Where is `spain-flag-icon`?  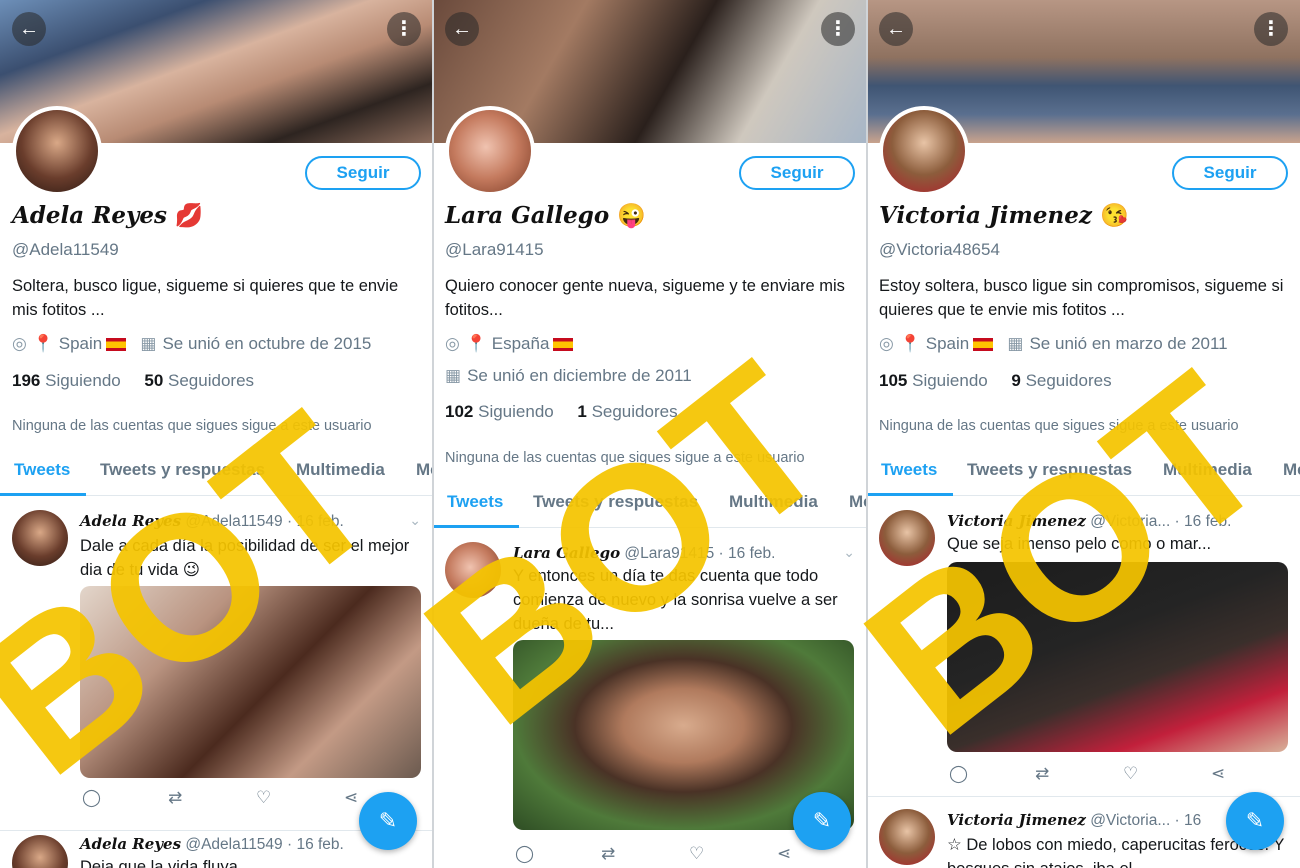
spain-flag-icon is located at coordinates (983, 345).